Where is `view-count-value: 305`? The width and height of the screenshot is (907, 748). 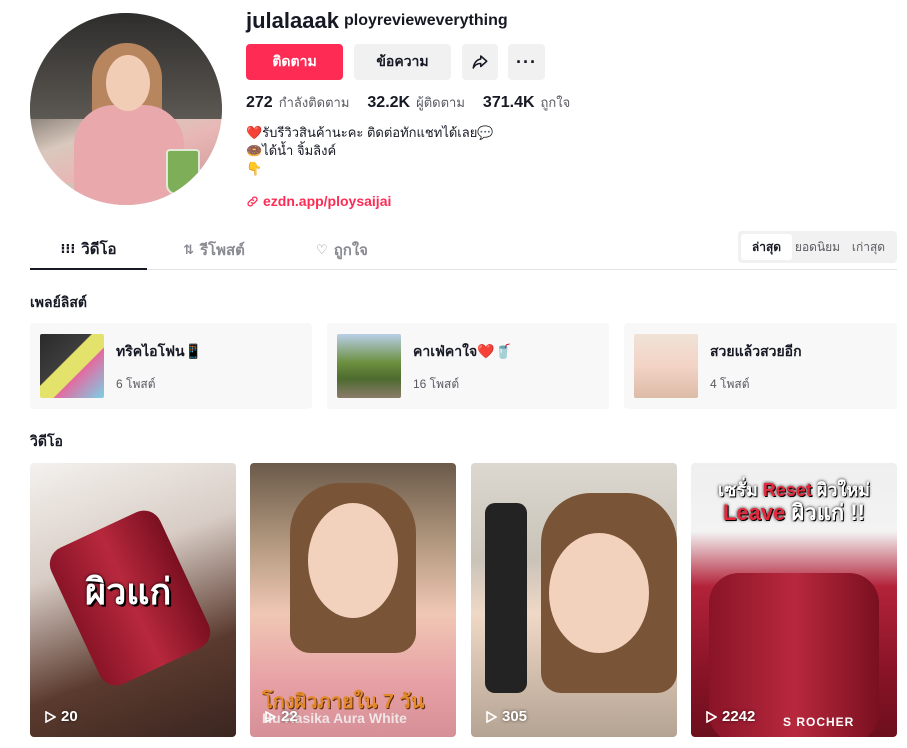 view-count-value: 305 is located at coordinates (515, 716).